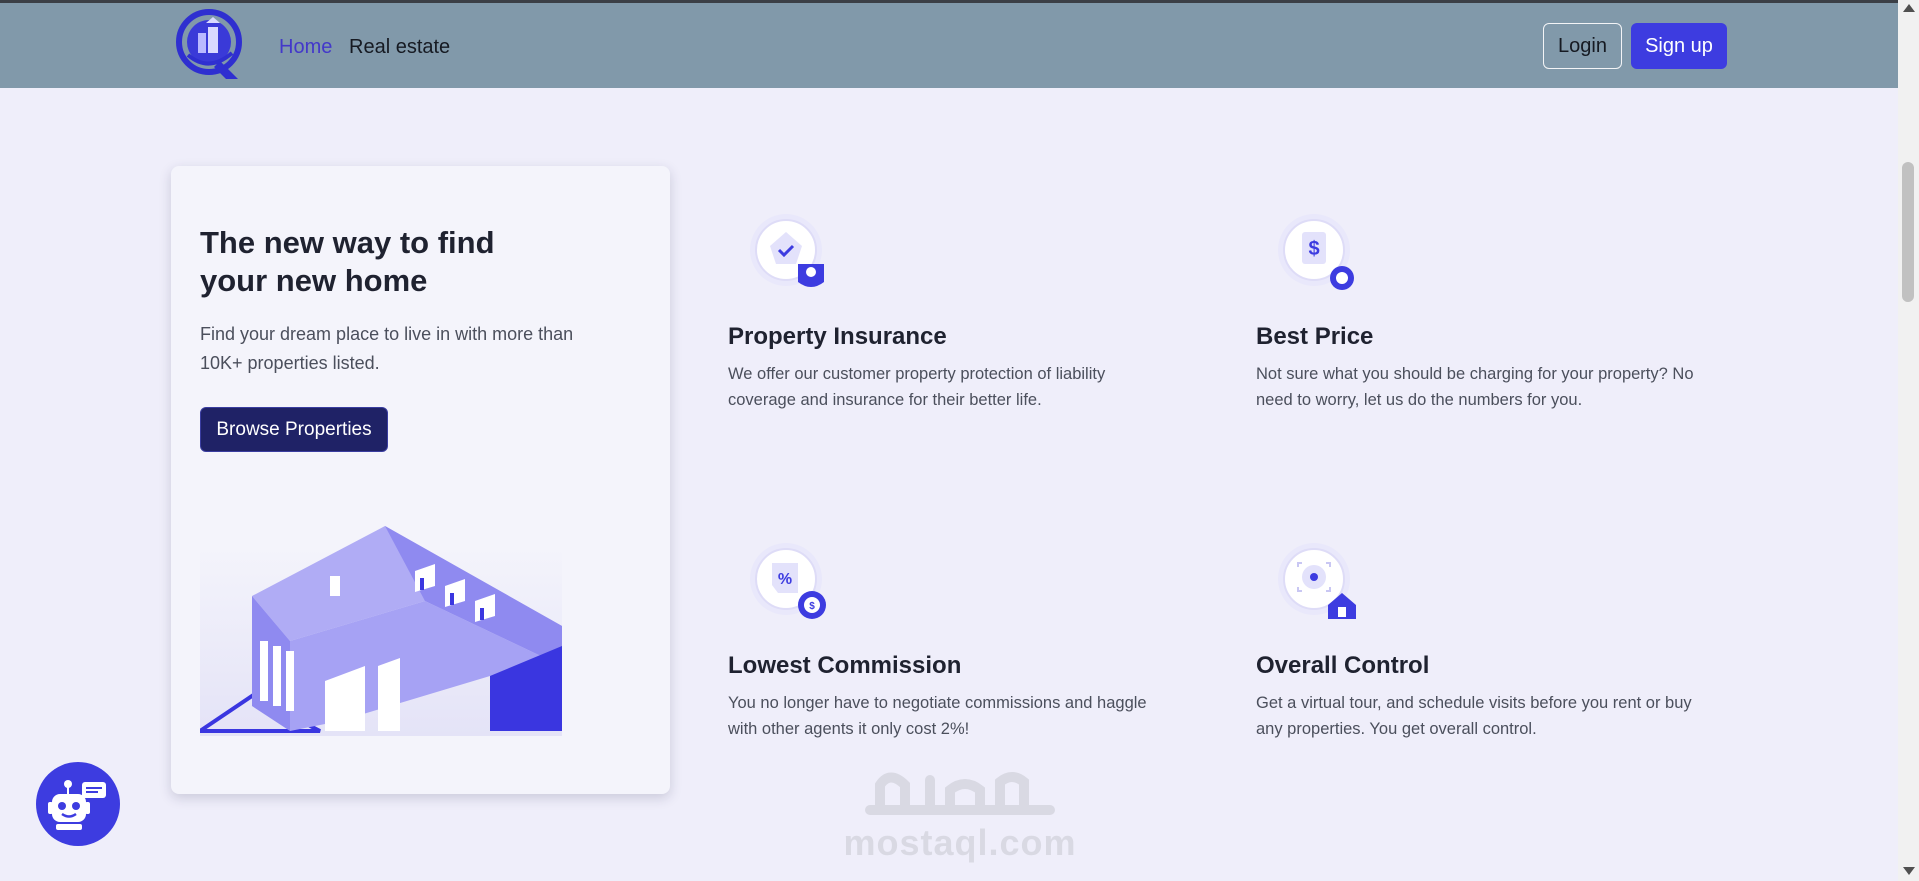 The image size is (1919, 881). I want to click on watermark-logo-icon, so click(960, 793).